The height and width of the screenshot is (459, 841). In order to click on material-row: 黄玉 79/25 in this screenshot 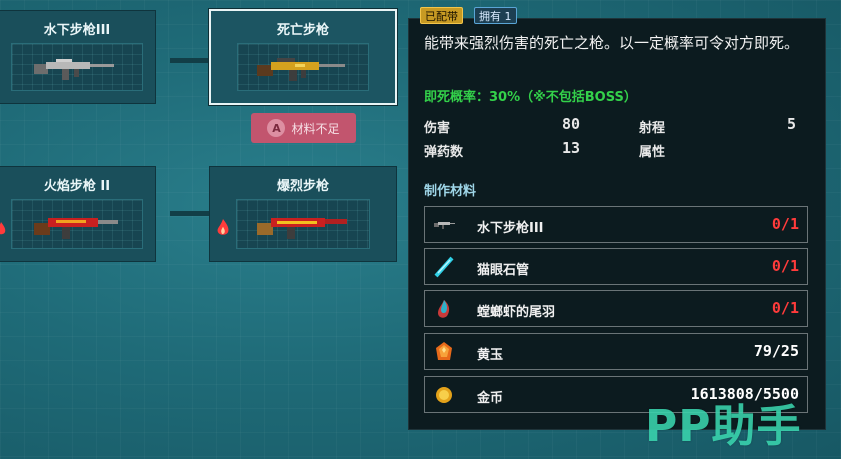, I will do `click(616, 351)`.